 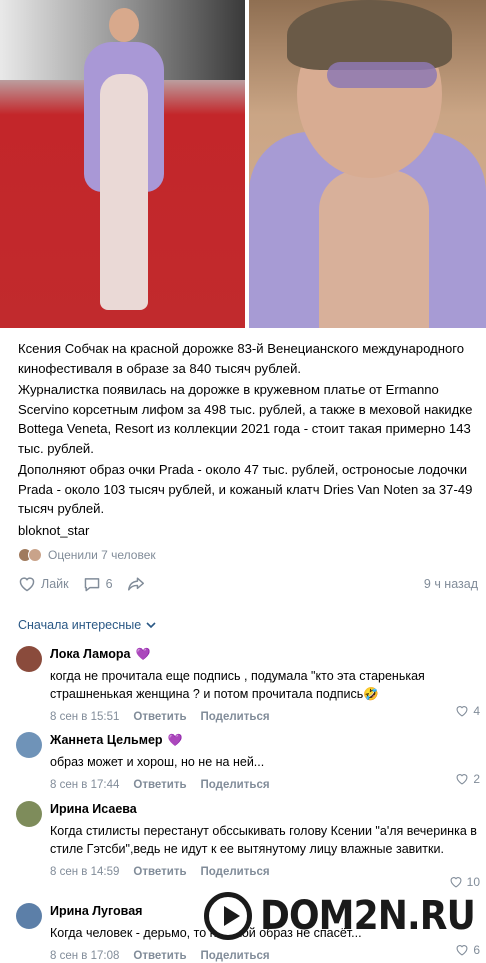 What do you see at coordinates (473, 882) in the screenshot?
I see `comment-likes: 10` at bounding box center [473, 882].